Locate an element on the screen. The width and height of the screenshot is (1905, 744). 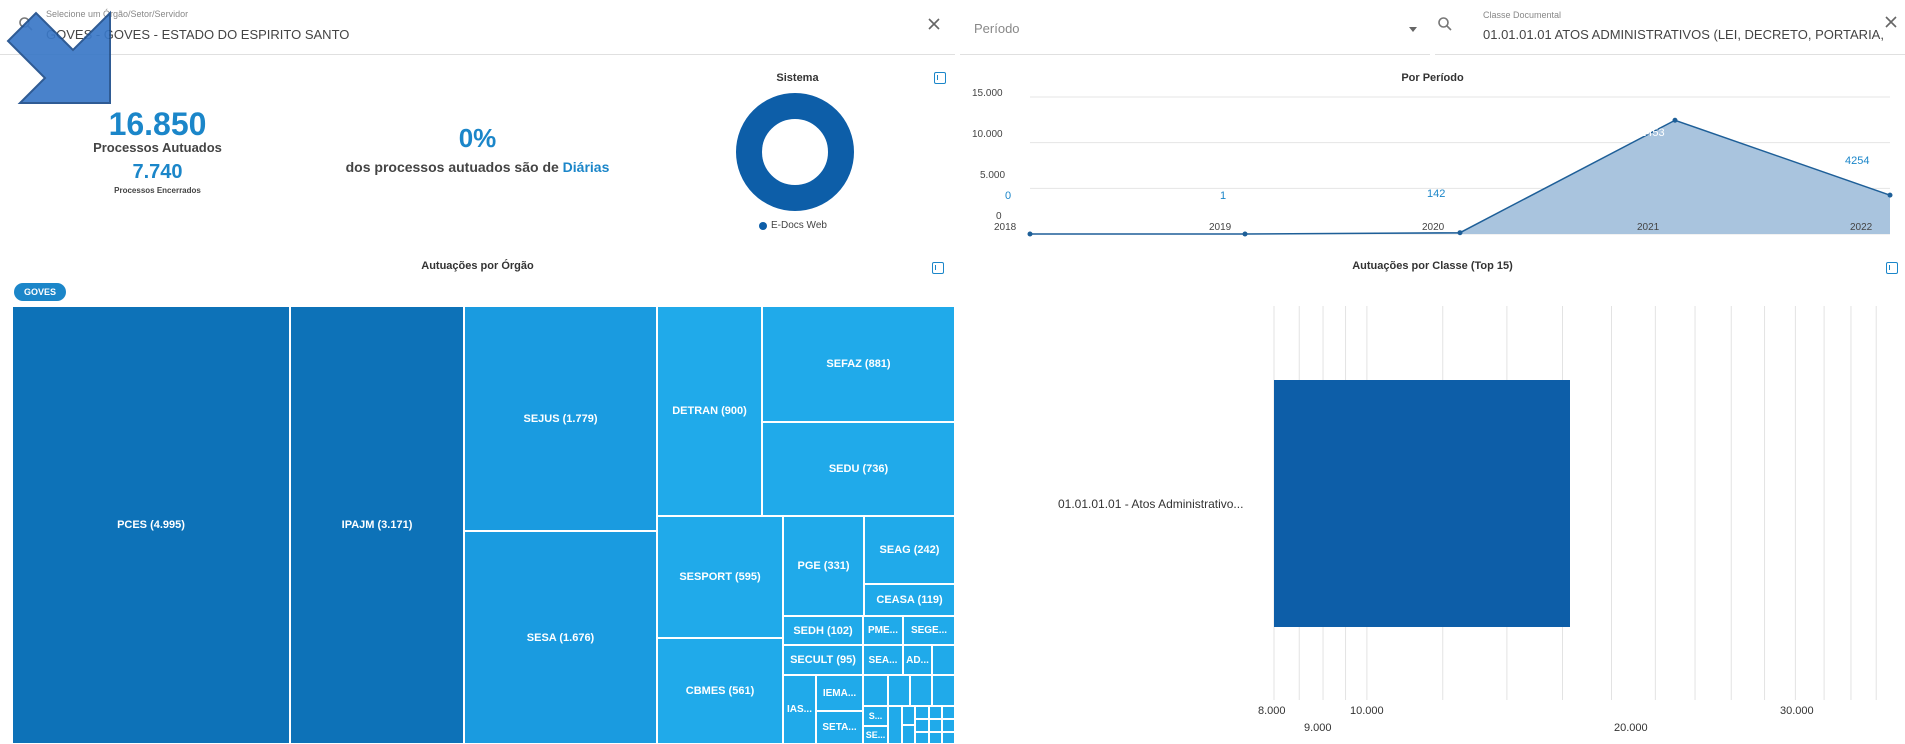
data-label: 12453 is located at coordinates (1649, 133).